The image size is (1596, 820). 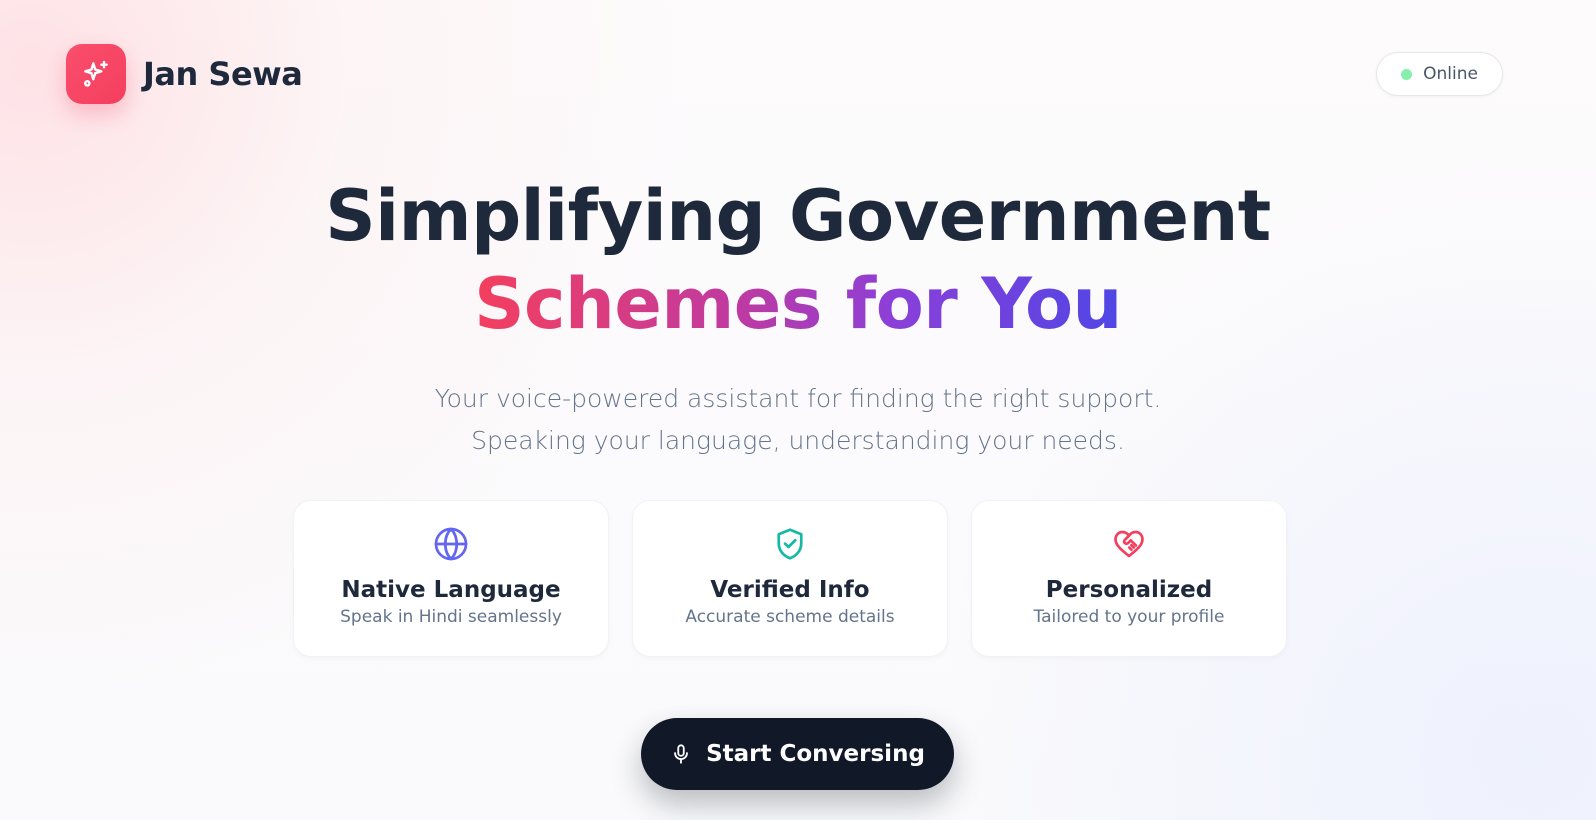 I want to click on top-header: Jan Sewa Online, so click(x=784, y=74).